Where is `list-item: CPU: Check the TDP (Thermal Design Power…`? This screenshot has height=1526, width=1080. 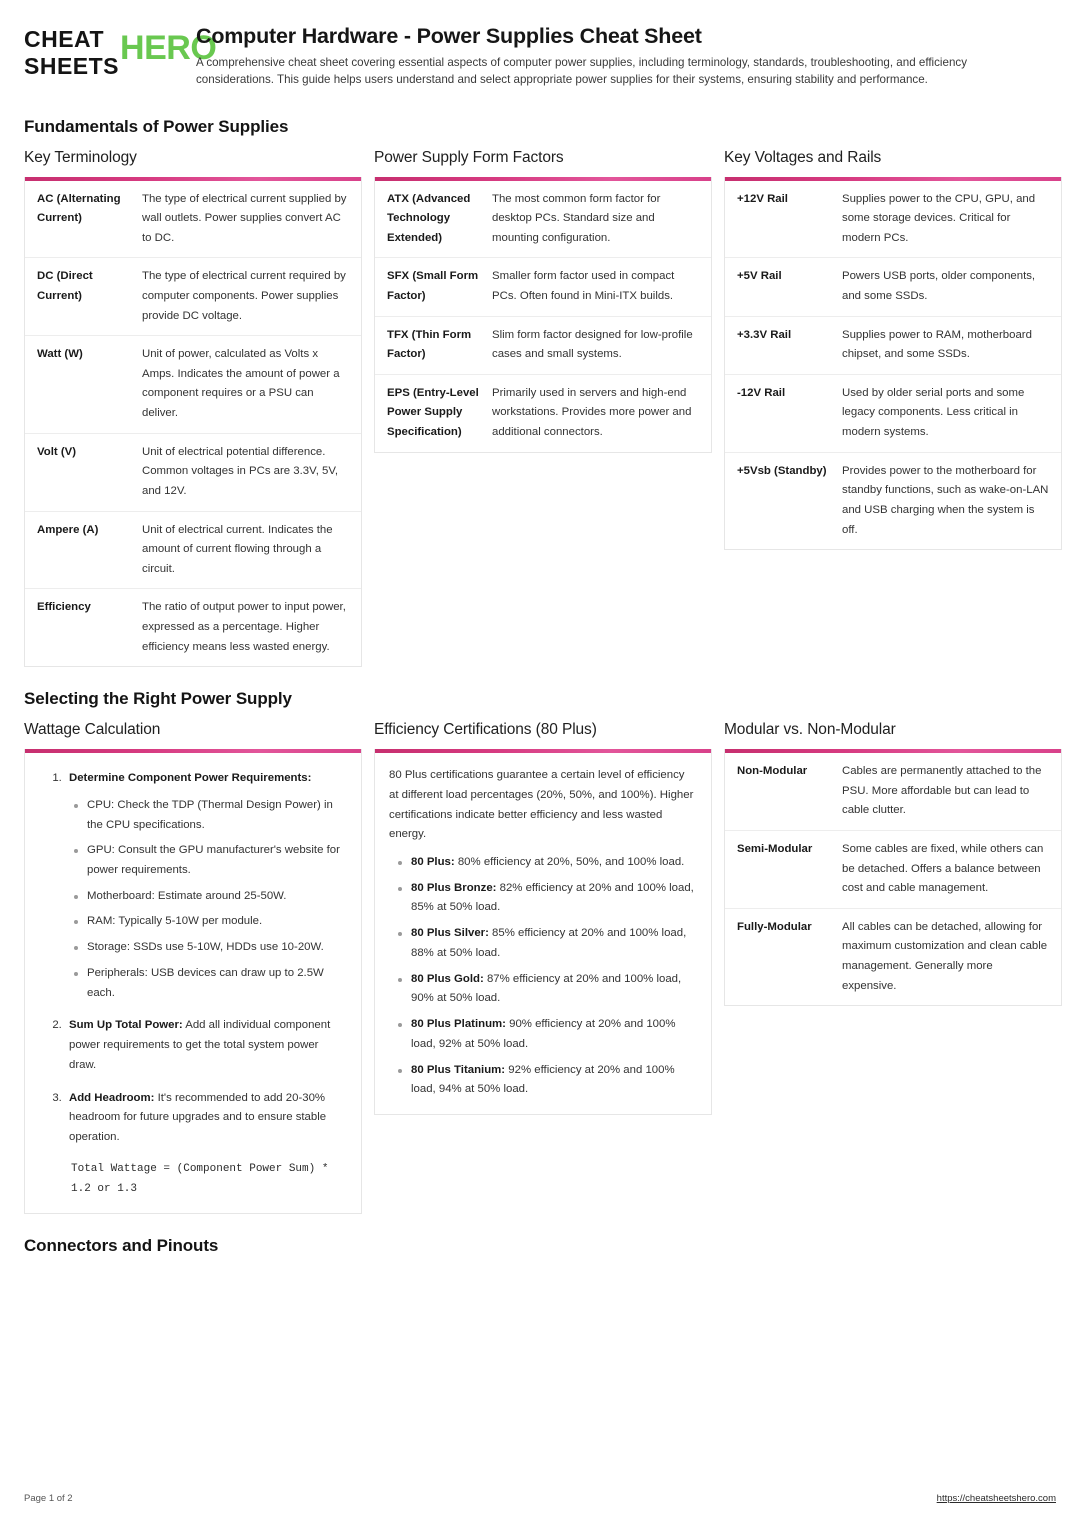 list-item: CPU: Check the TDP (Thermal Design Power… is located at coordinates (210, 815).